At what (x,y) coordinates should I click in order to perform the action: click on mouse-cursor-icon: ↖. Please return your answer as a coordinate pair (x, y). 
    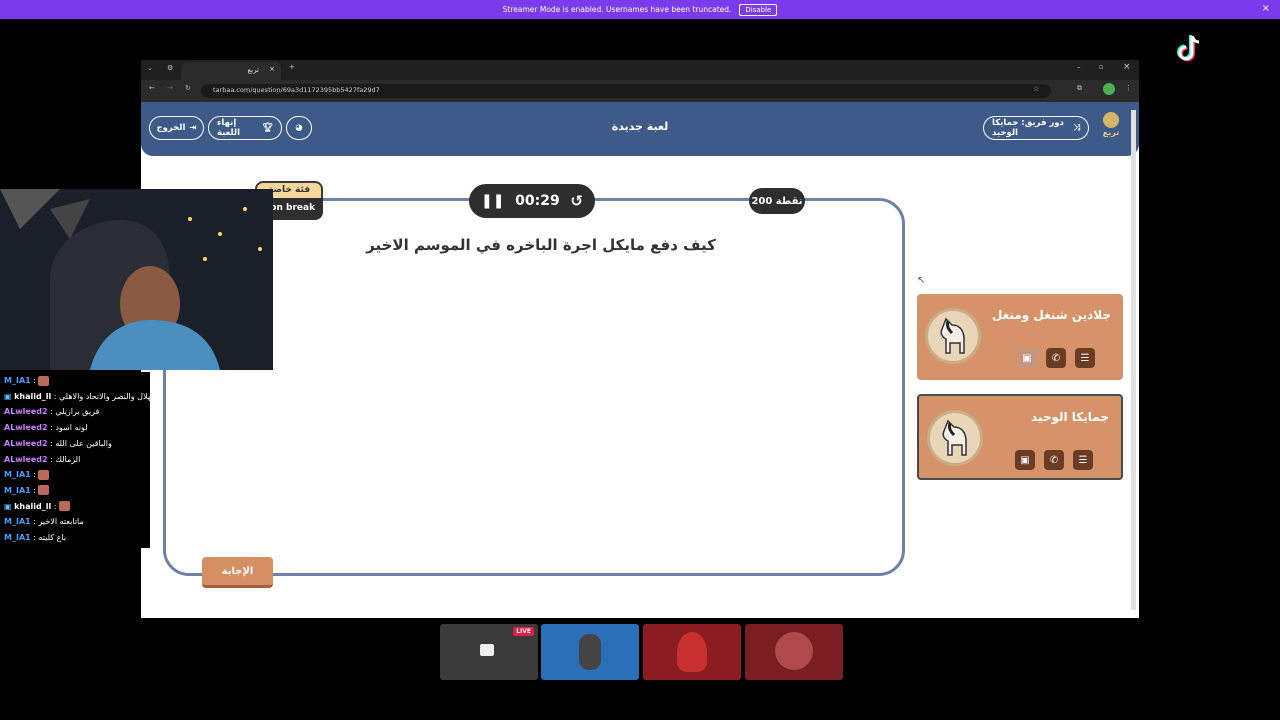
    Looking at the image, I should click on (921, 280).